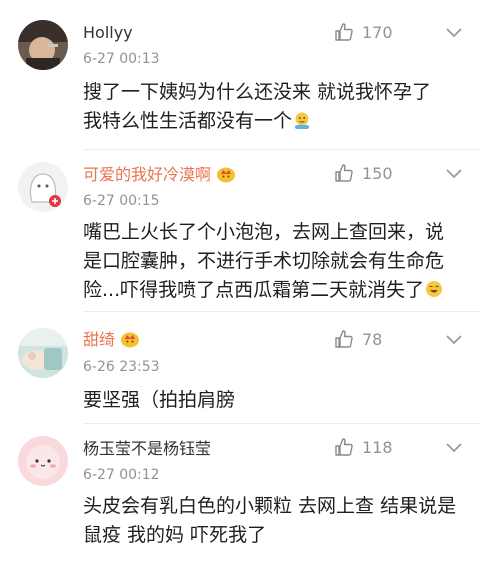 The width and height of the screenshot is (480, 565). I want to click on like-button: 78, so click(363, 339).